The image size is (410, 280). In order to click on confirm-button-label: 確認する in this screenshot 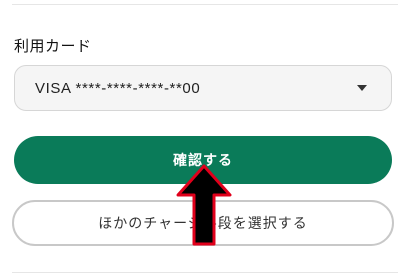, I will do `click(203, 160)`.